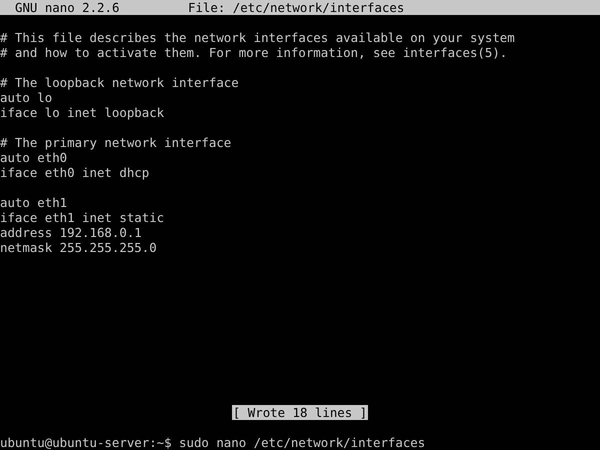 The width and height of the screenshot is (600, 450). What do you see at coordinates (34, 202) in the screenshot?
I see `code-line: auto eth1` at bounding box center [34, 202].